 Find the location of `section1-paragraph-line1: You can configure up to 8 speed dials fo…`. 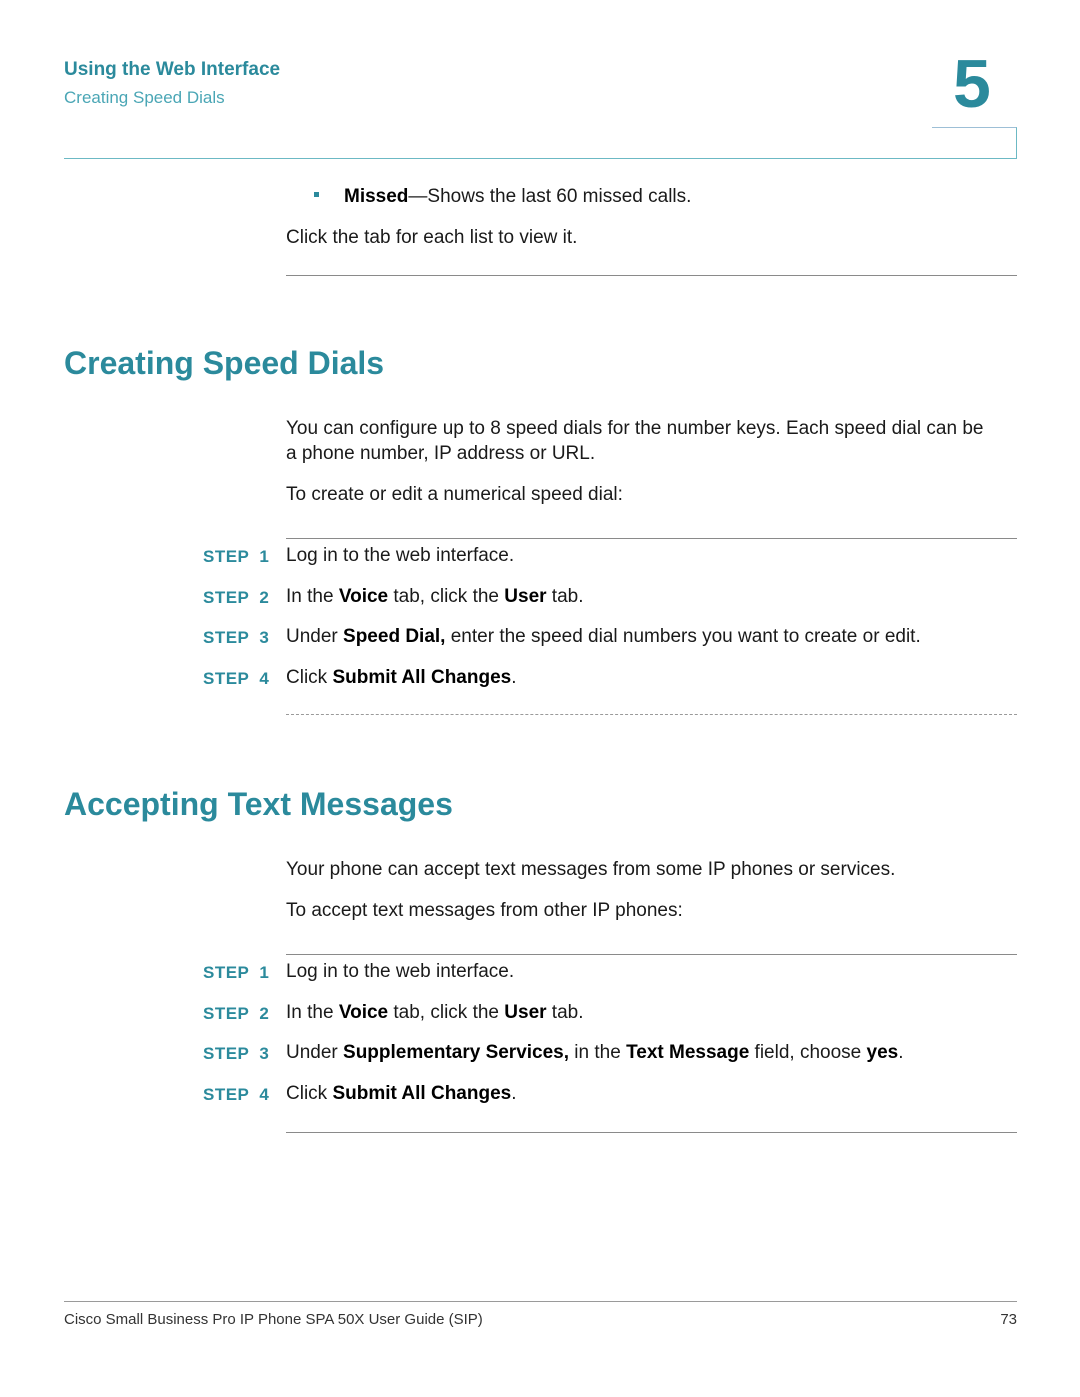

section1-paragraph-line1: You can configure up to 8 speed dials fo… is located at coordinates (635, 428).